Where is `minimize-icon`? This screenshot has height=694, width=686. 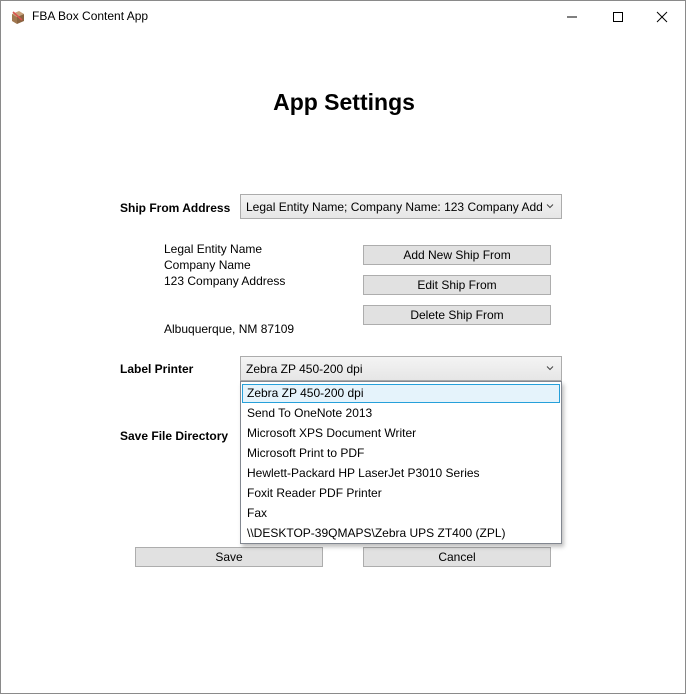
minimize-icon is located at coordinates (572, 17).